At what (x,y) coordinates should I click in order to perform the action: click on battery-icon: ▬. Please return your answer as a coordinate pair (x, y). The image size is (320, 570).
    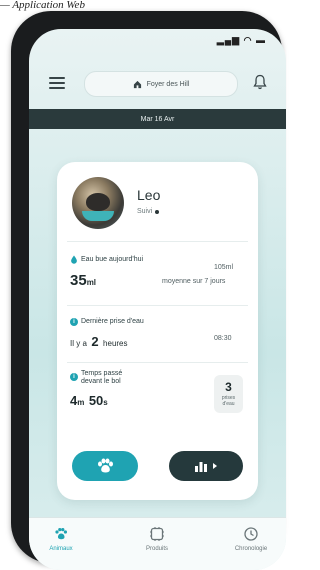
    Looking at the image, I should click on (261, 40).